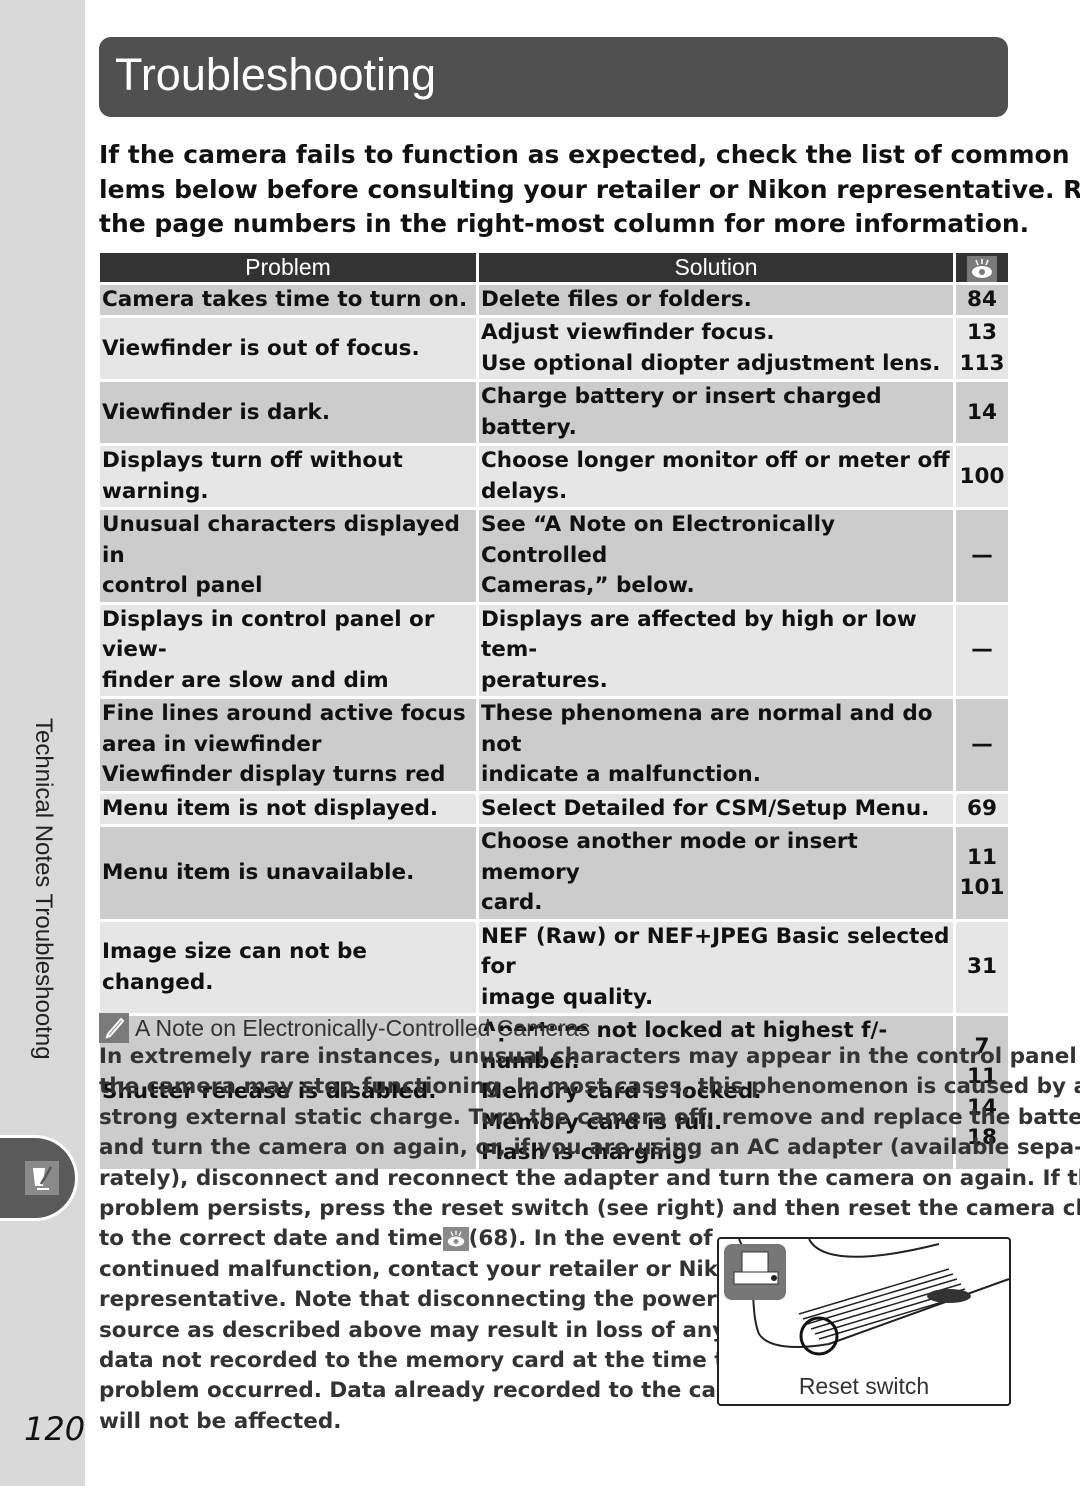 The width and height of the screenshot is (1080, 1486). I want to click on solution-cell: Select Detailed for CSM/Setup Menu., so click(716, 809).